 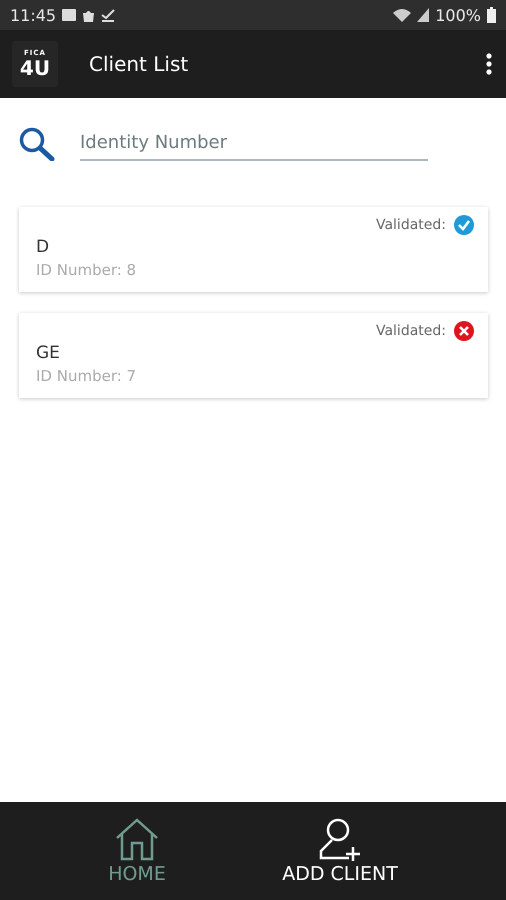 I want to click on nav-tab: HOME, so click(x=137, y=851).